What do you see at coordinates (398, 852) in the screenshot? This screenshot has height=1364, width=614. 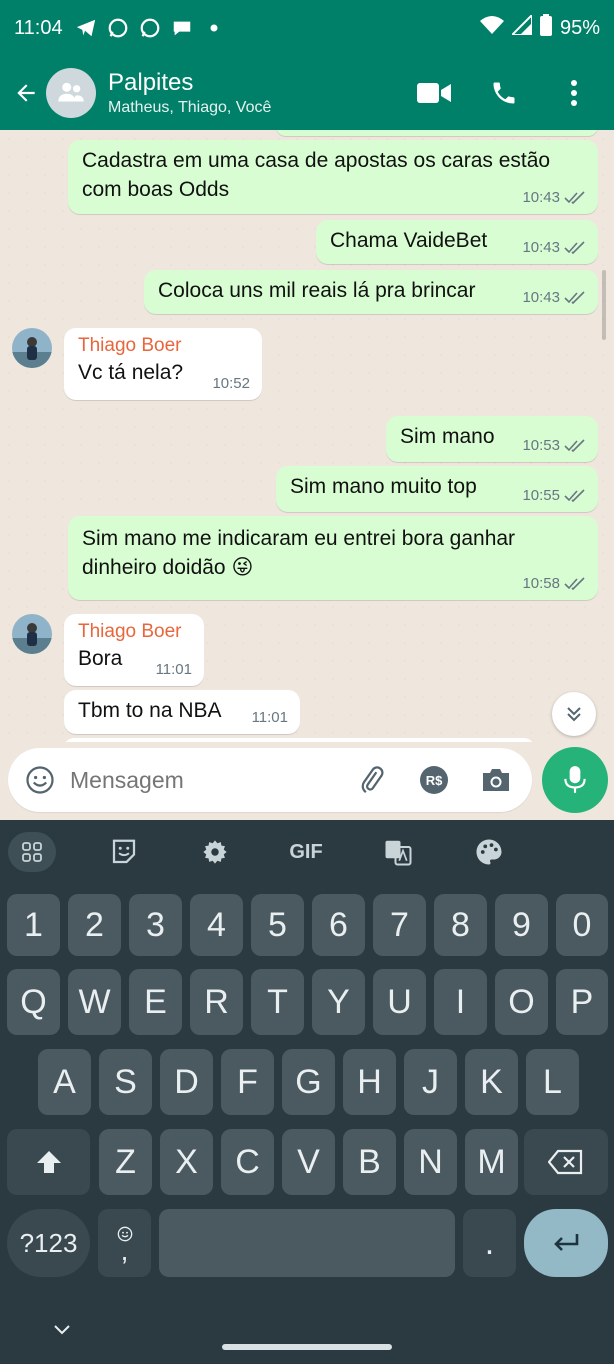 I see `translate-button` at bounding box center [398, 852].